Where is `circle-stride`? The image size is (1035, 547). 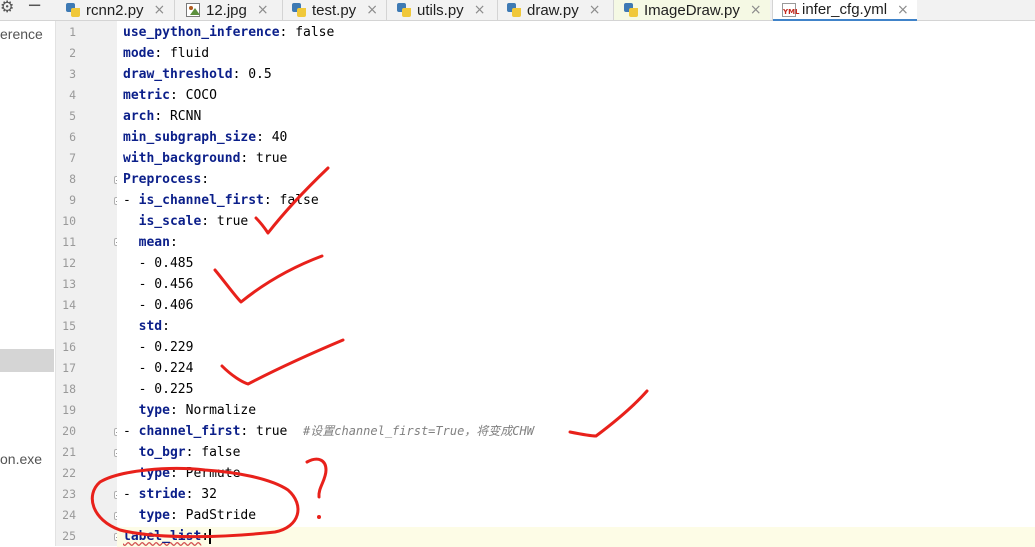
circle-stride is located at coordinates (195, 503).